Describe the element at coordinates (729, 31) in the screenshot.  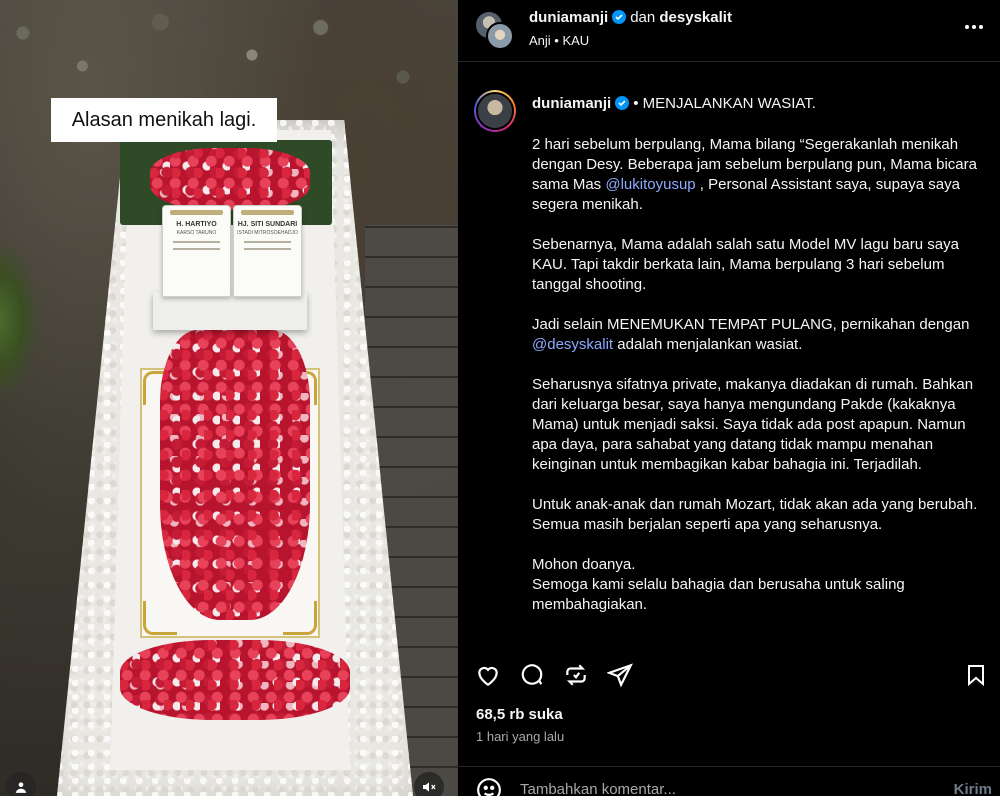
I see `post-header: duniamanji dan desyskalit Anji • KAU` at that location.